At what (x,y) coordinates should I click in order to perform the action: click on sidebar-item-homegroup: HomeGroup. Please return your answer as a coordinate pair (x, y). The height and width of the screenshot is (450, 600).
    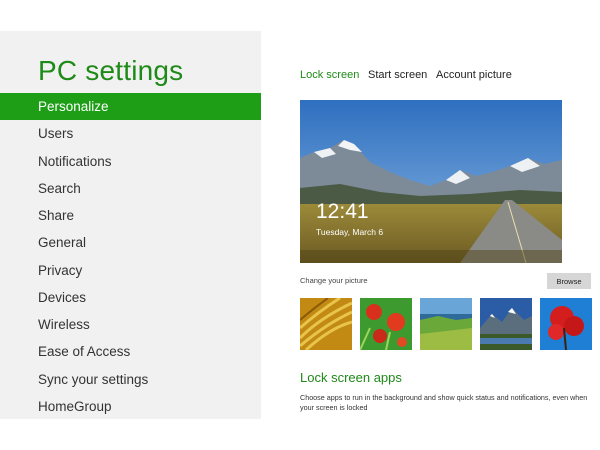
    Looking at the image, I should click on (130, 406).